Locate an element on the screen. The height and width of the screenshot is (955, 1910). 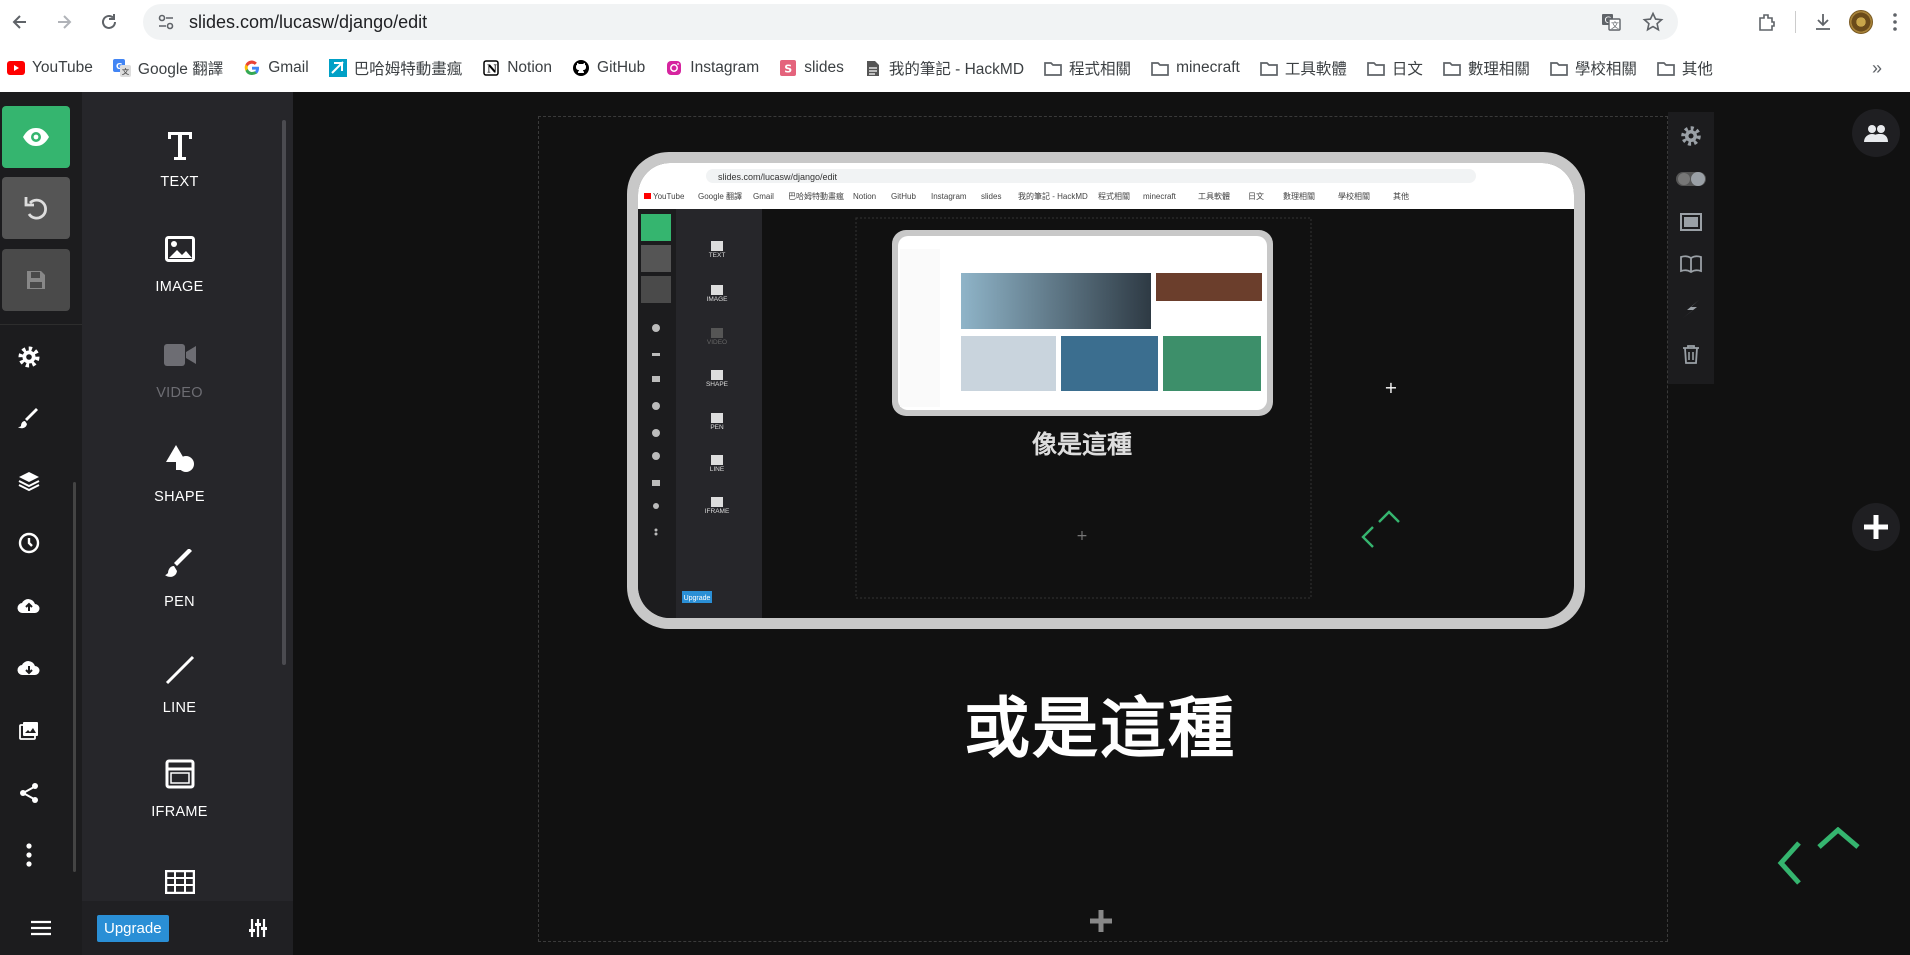
bookmark-item: 數理相關 is located at coordinates (1486, 68).